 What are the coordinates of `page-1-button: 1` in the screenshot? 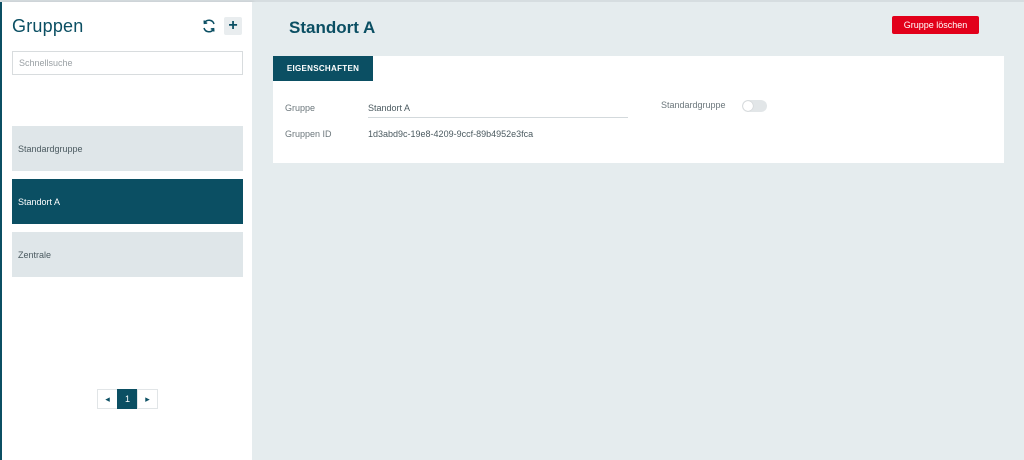 It's located at (127, 399).